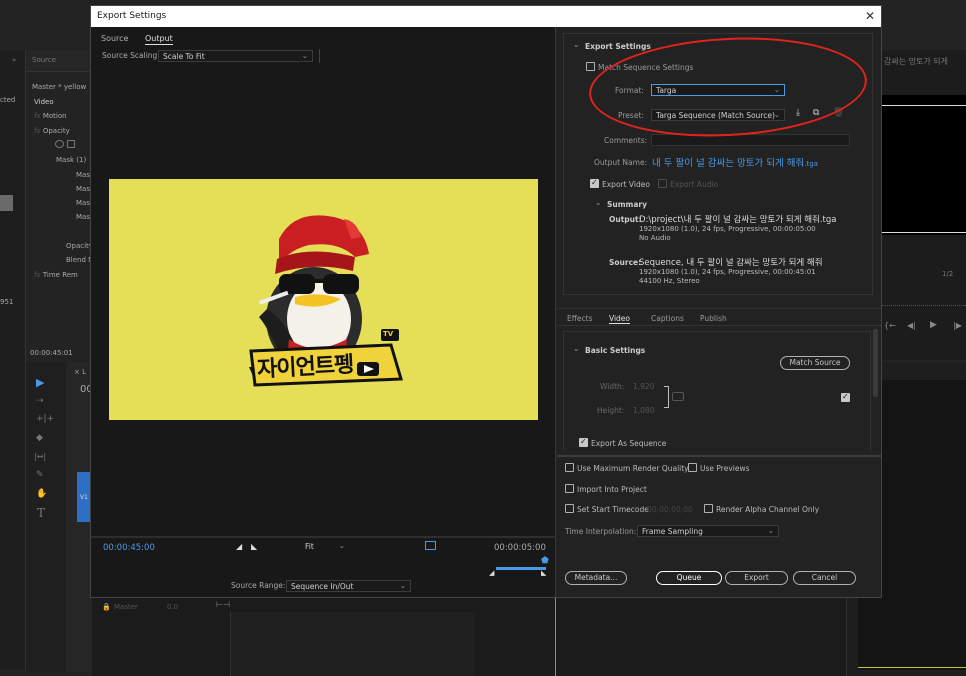 The image size is (966, 676). What do you see at coordinates (258, 585) in the screenshot?
I see `source-range-label: Source Range:` at bounding box center [258, 585].